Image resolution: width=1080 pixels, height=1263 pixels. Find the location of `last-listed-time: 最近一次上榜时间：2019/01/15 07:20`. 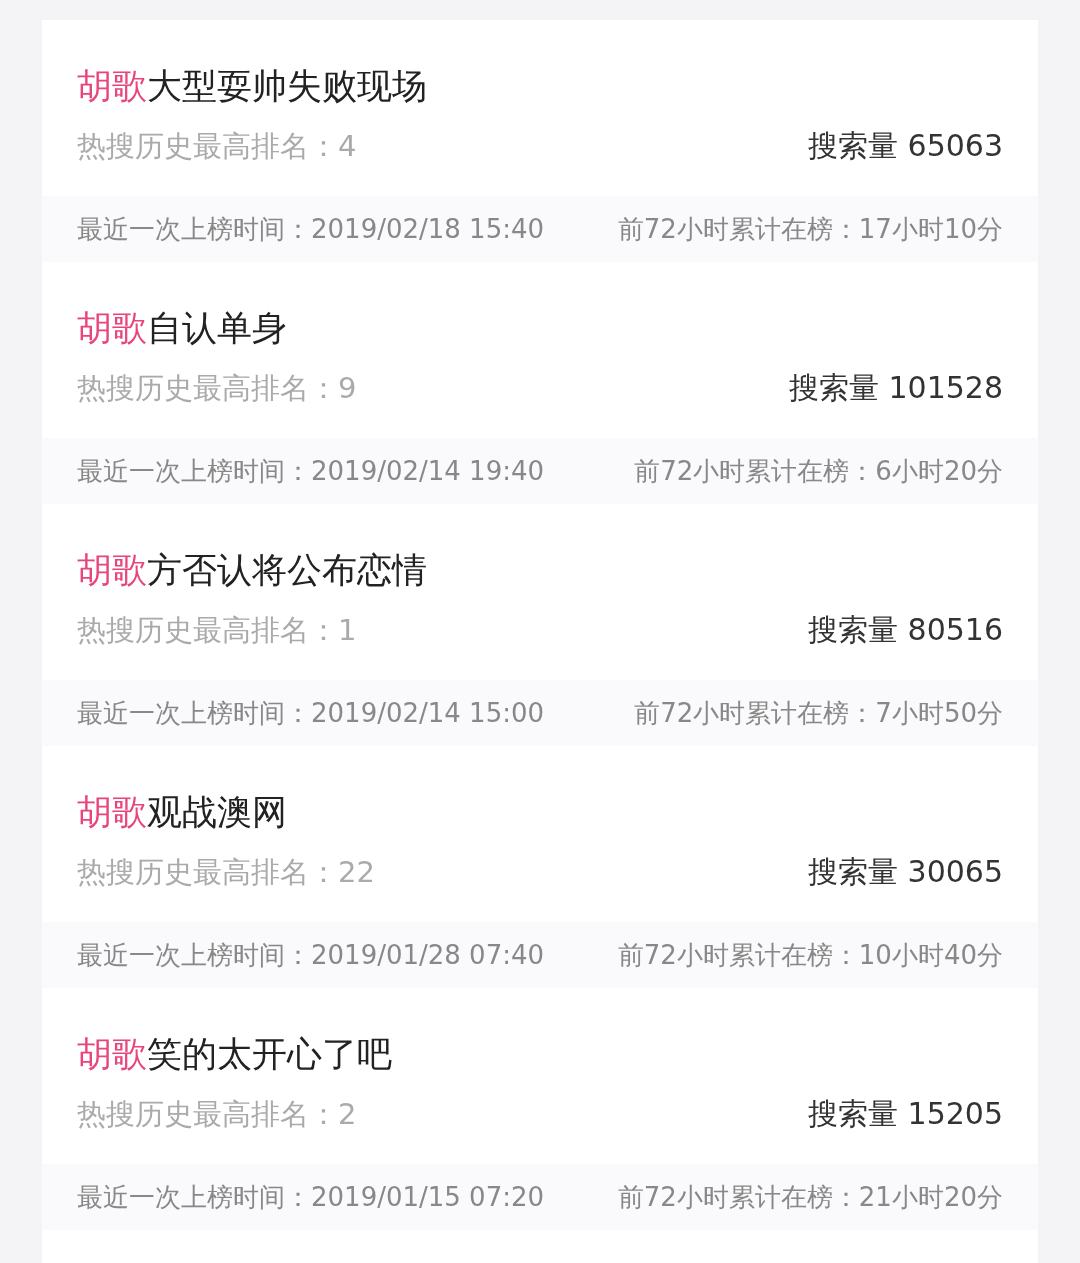

last-listed-time: 最近一次上榜时间：2019/01/15 07:20 is located at coordinates (311, 1197).